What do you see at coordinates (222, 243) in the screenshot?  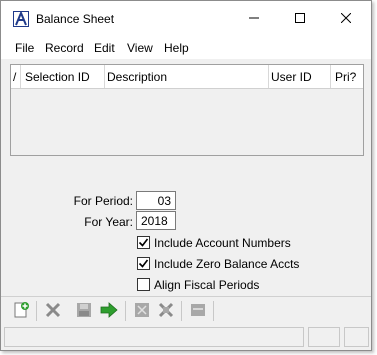 I see `include-account-numbers-label: Include Account Numbers` at bounding box center [222, 243].